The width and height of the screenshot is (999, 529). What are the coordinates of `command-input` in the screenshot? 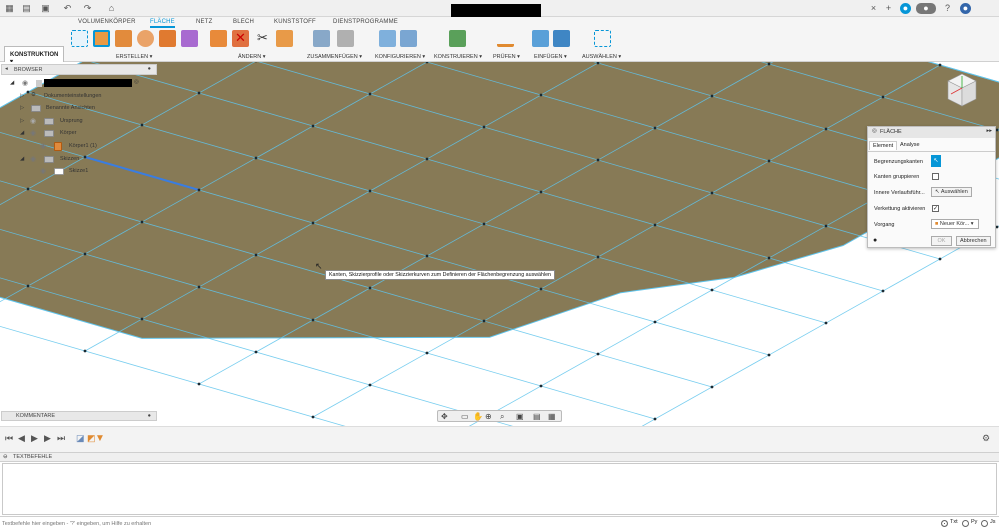 It's located at (462, 523).